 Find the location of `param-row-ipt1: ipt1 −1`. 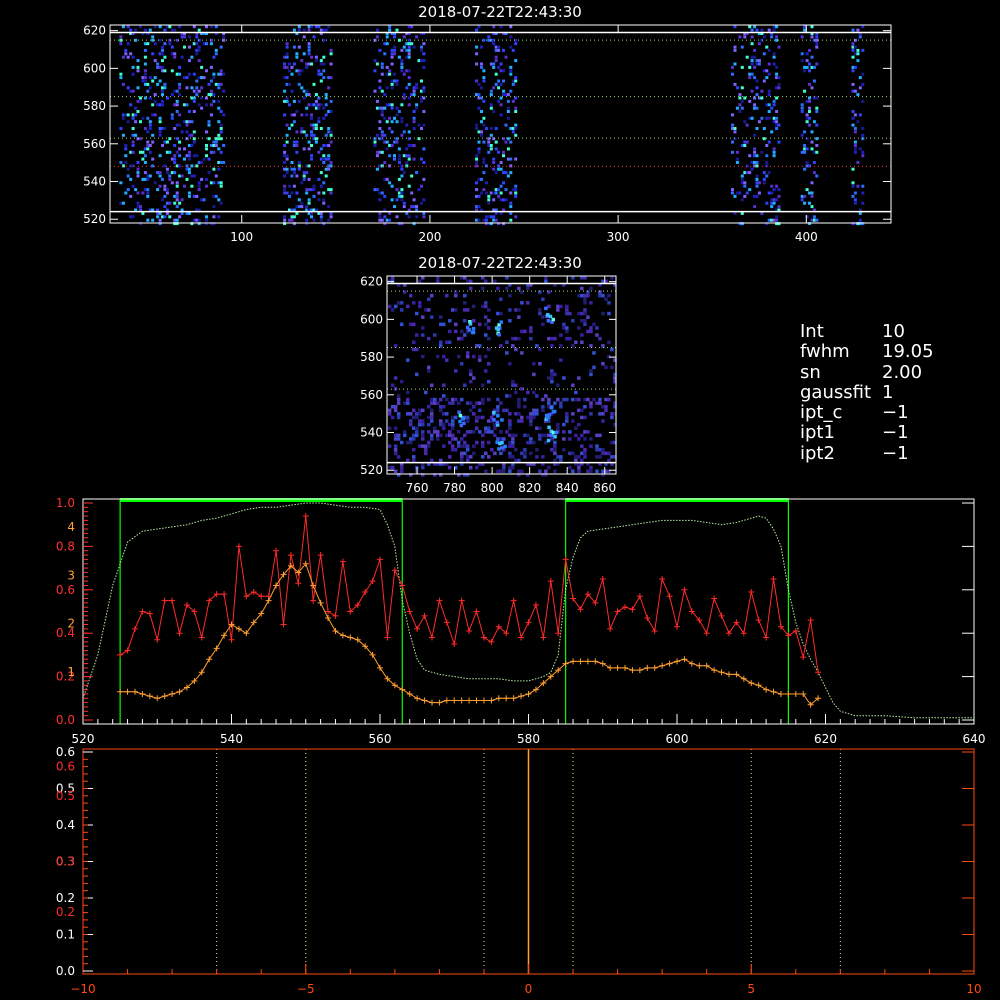

param-row-ipt1: ipt1 −1 is located at coordinates (867, 433).